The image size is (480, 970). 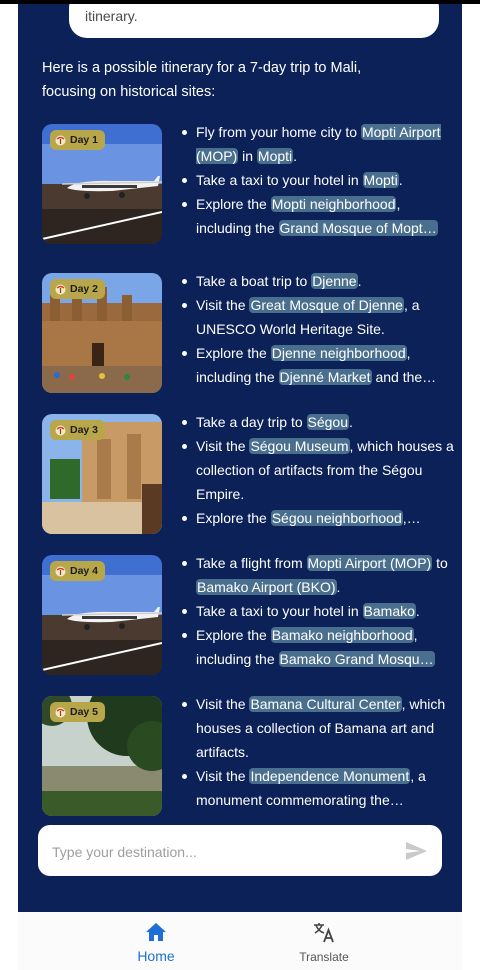 What do you see at coordinates (278, 132) in the screenshot?
I see `activity-text: Fly from your home city to` at bounding box center [278, 132].